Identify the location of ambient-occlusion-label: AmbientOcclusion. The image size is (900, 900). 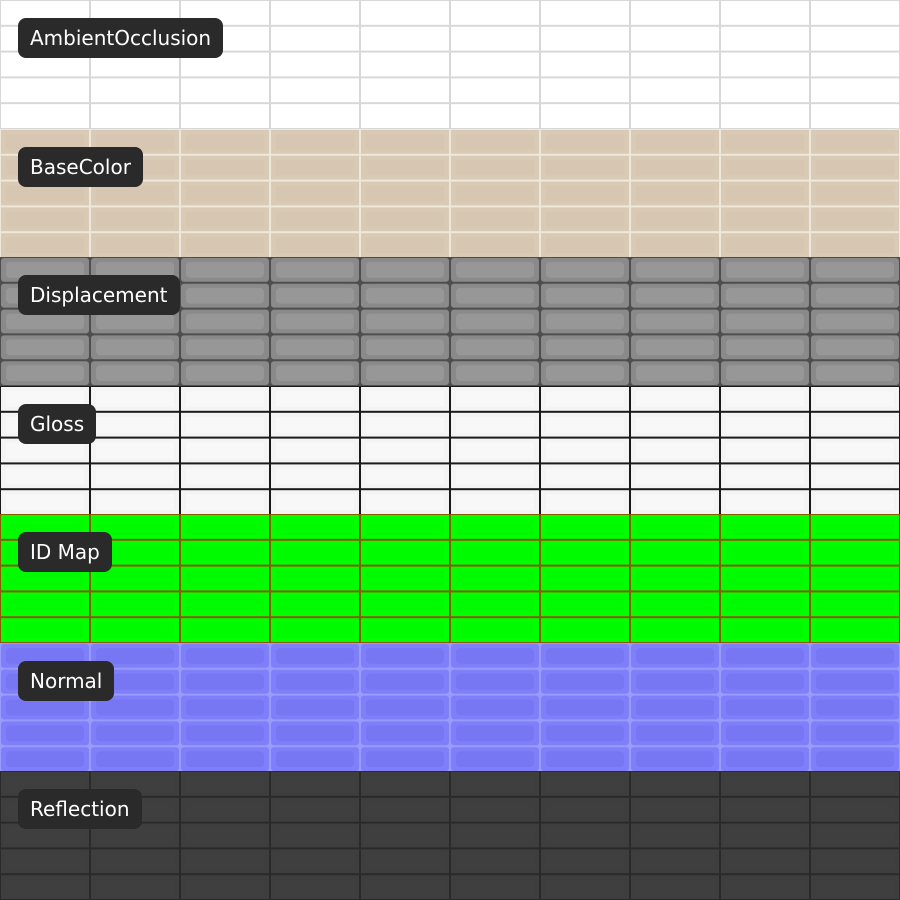
(121, 38).